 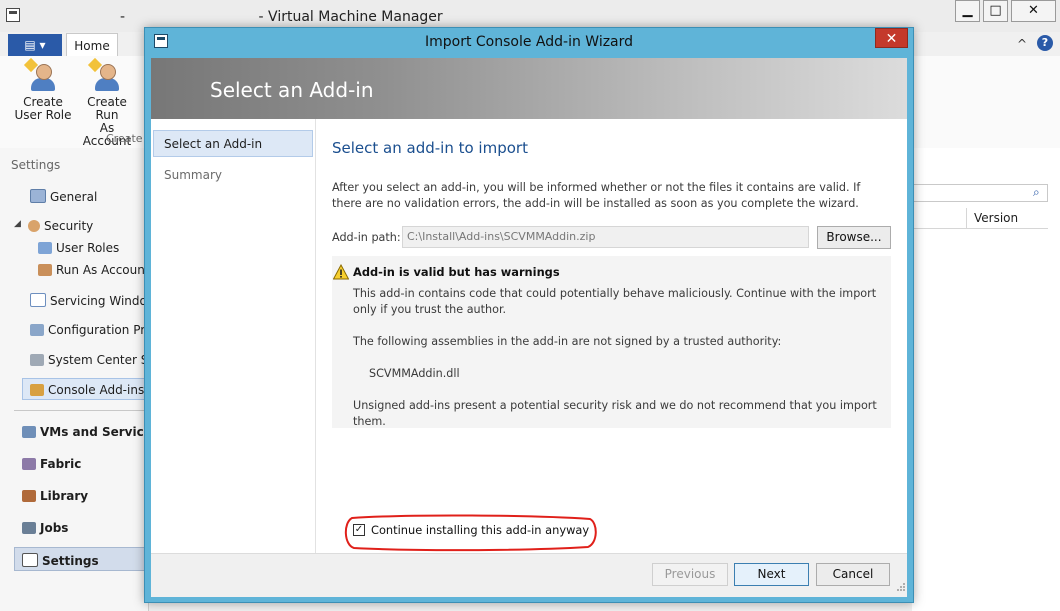 What do you see at coordinates (281, 17) in the screenshot?
I see `main-window-title: - - Virtual Machine Manager` at bounding box center [281, 17].